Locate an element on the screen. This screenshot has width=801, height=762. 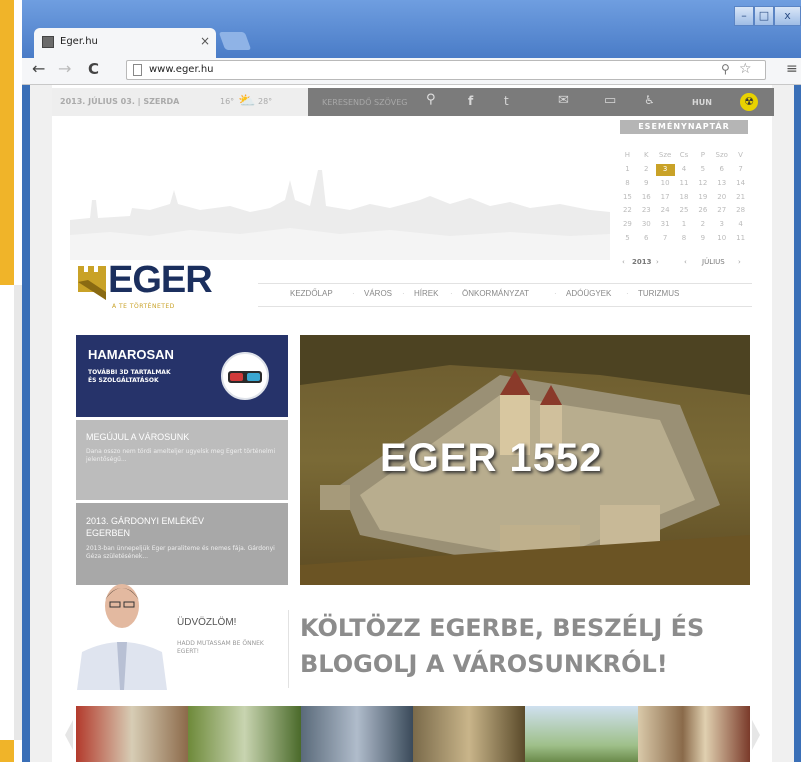
tile-title: 2013. GÁRDONYI EMLÉKÉV EGERBEN is located at coordinates (145, 527).